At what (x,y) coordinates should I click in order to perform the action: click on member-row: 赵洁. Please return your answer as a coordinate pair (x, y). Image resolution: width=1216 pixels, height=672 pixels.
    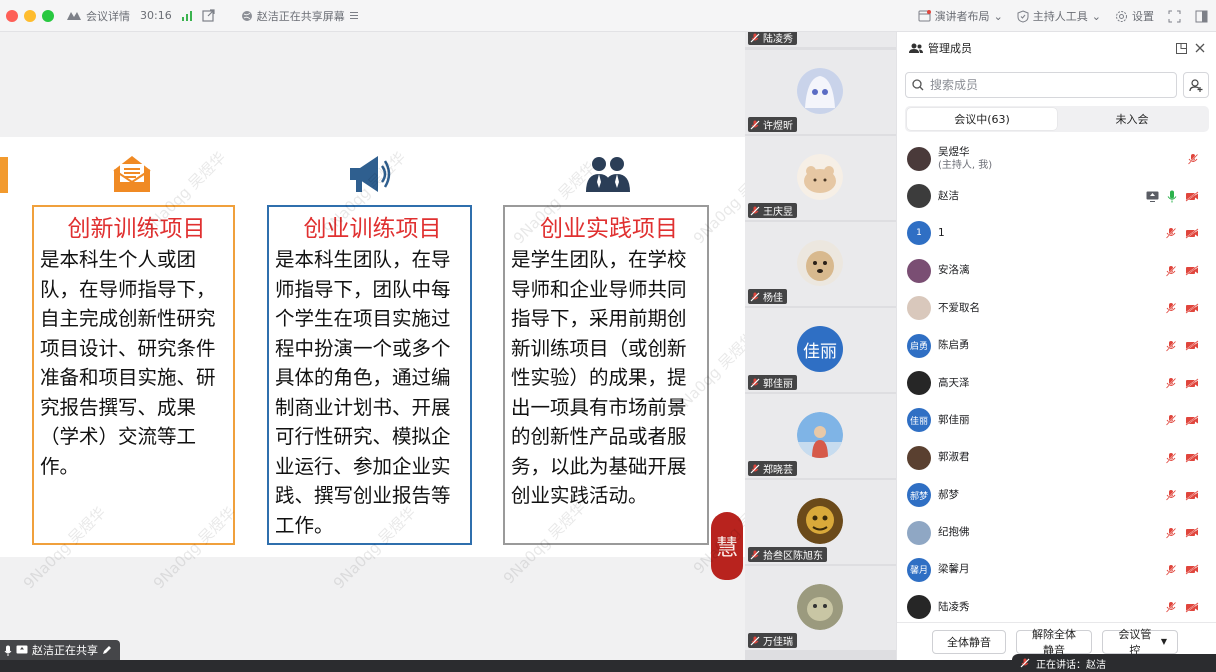
    Looking at the image, I should click on (1056, 195).